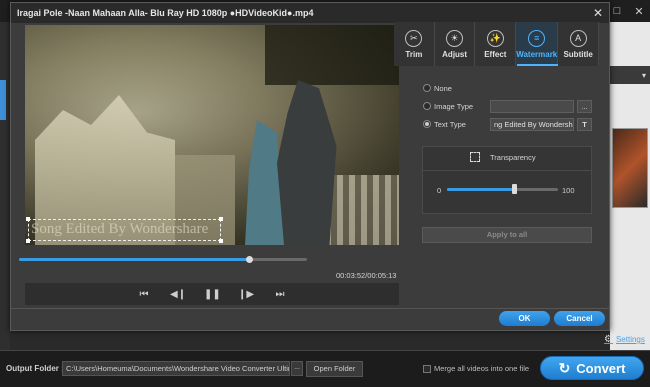 Image resolution: width=650 pixels, height=387 pixels. What do you see at coordinates (134, 259) in the screenshot?
I see `progress-fill` at bounding box center [134, 259].